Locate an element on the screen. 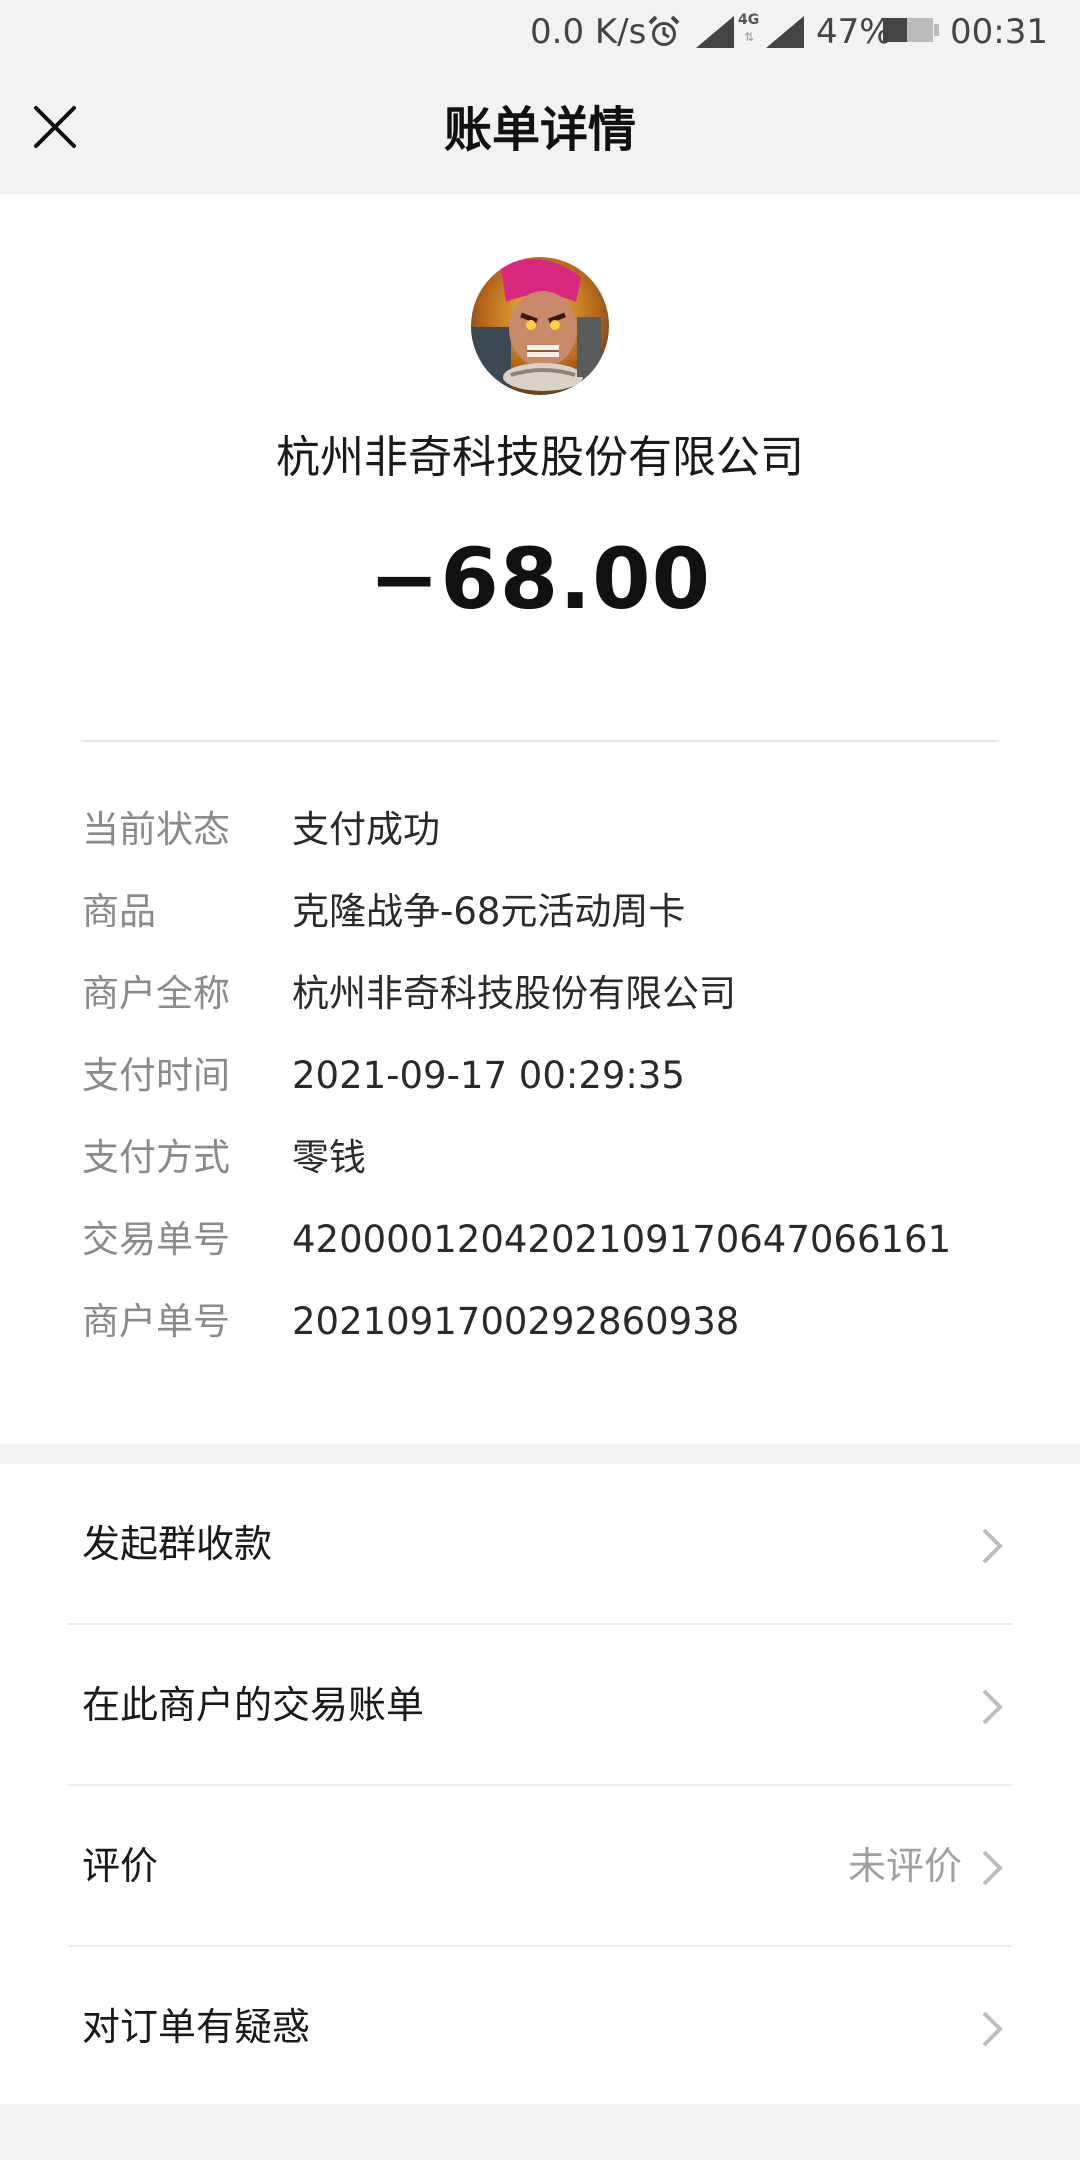 The width and height of the screenshot is (1080, 2160). detail-value: 杭州非奇科技股份有限公司 is located at coordinates (514, 993).